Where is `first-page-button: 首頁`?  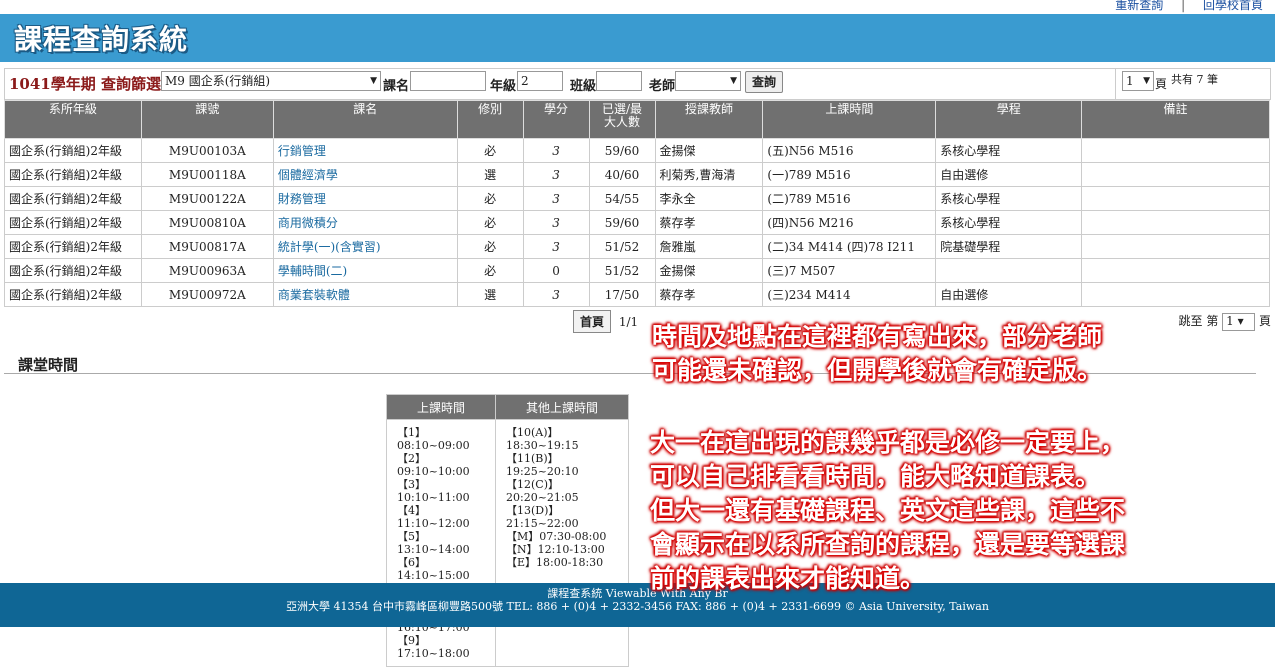 first-page-button: 首頁 is located at coordinates (592, 321).